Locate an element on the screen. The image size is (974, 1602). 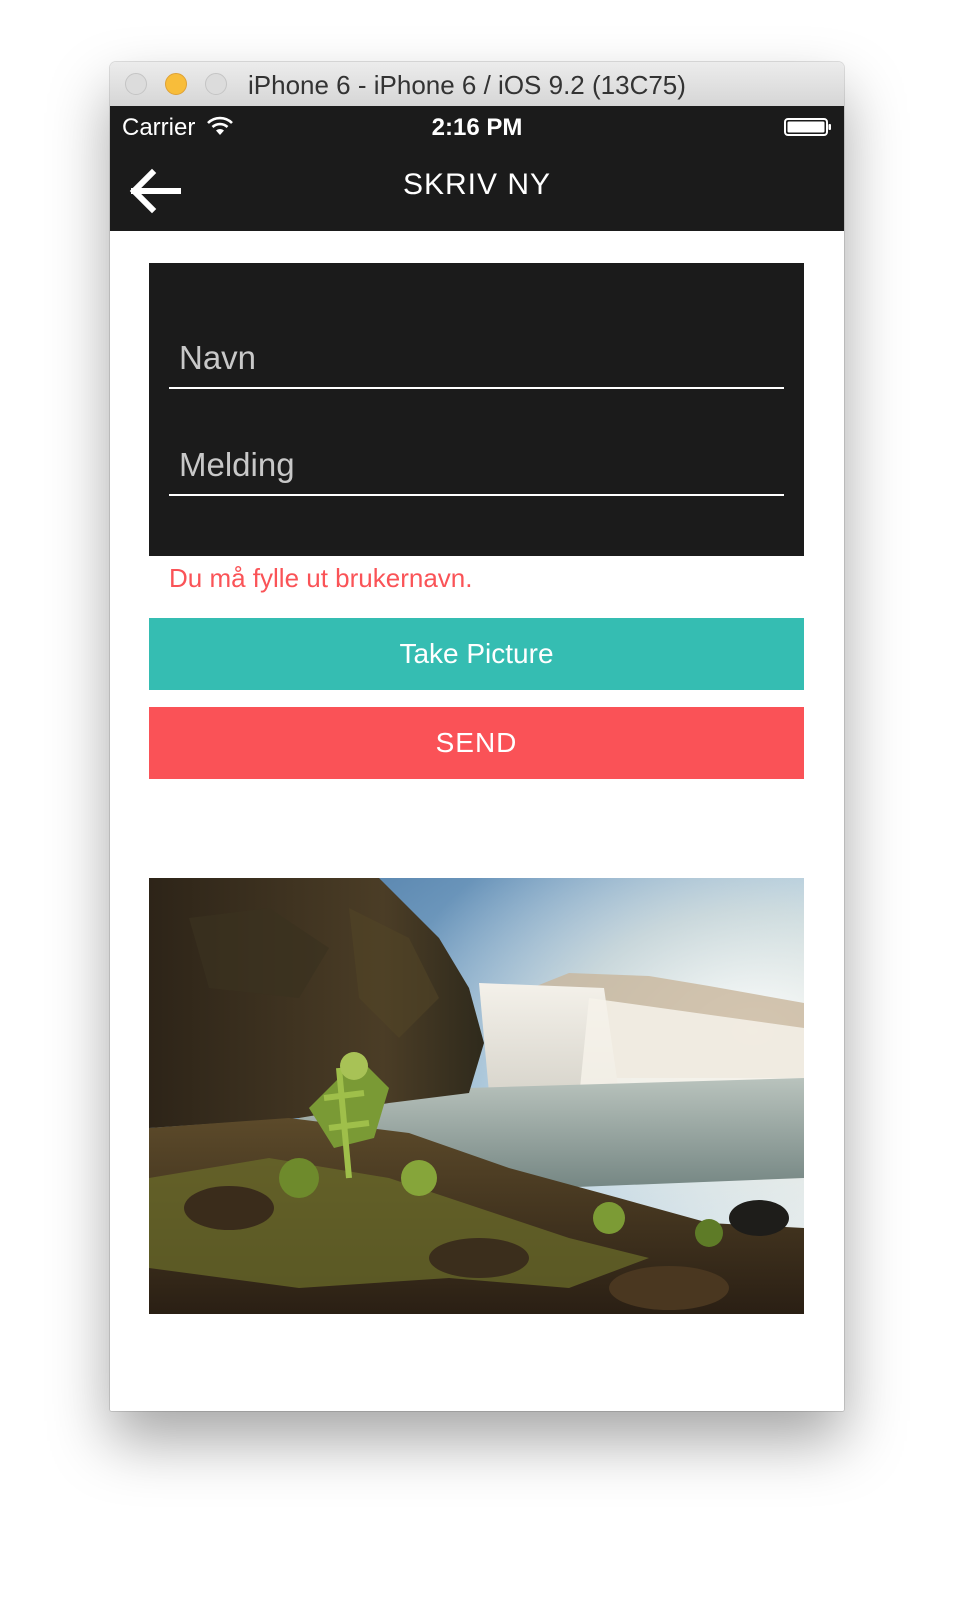
take-picture-button: Take Picture is located at coordinates (476, 654).